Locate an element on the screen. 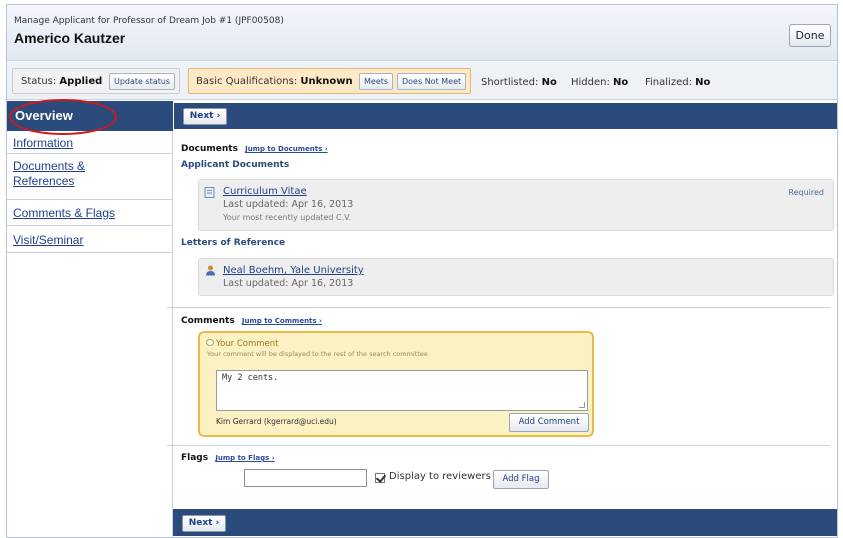 The image size is (843, 538). page-title: Americo Kautzer is located at coordinates (70, 38).